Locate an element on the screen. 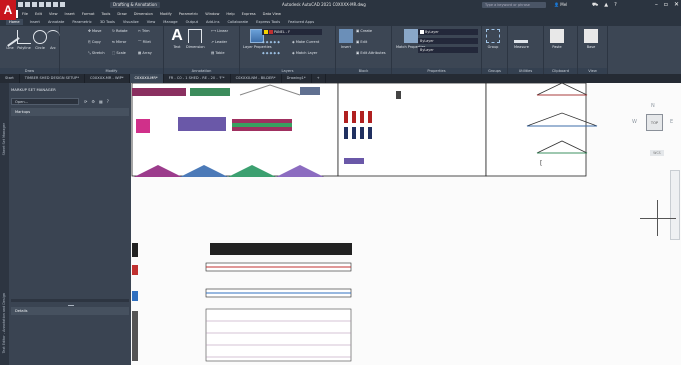  ribbon-tab: Collaborate is located at coordinates (237, 22).